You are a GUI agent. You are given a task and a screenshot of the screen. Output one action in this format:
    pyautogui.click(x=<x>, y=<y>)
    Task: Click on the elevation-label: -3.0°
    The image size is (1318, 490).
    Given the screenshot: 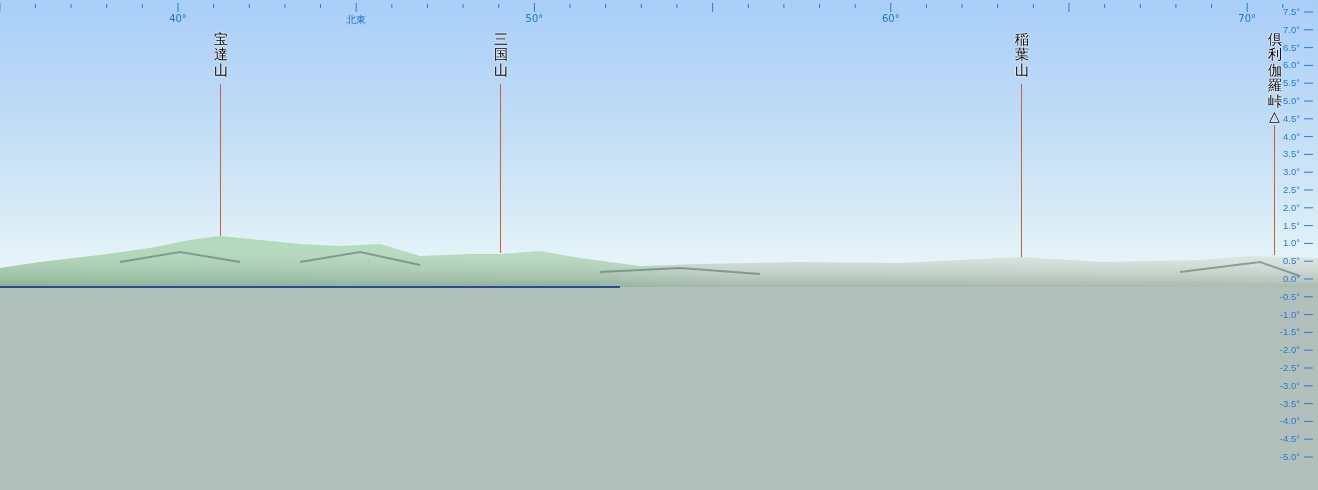 What is the action you would take?
    pyautogui.click(x=1289, y=386)
    